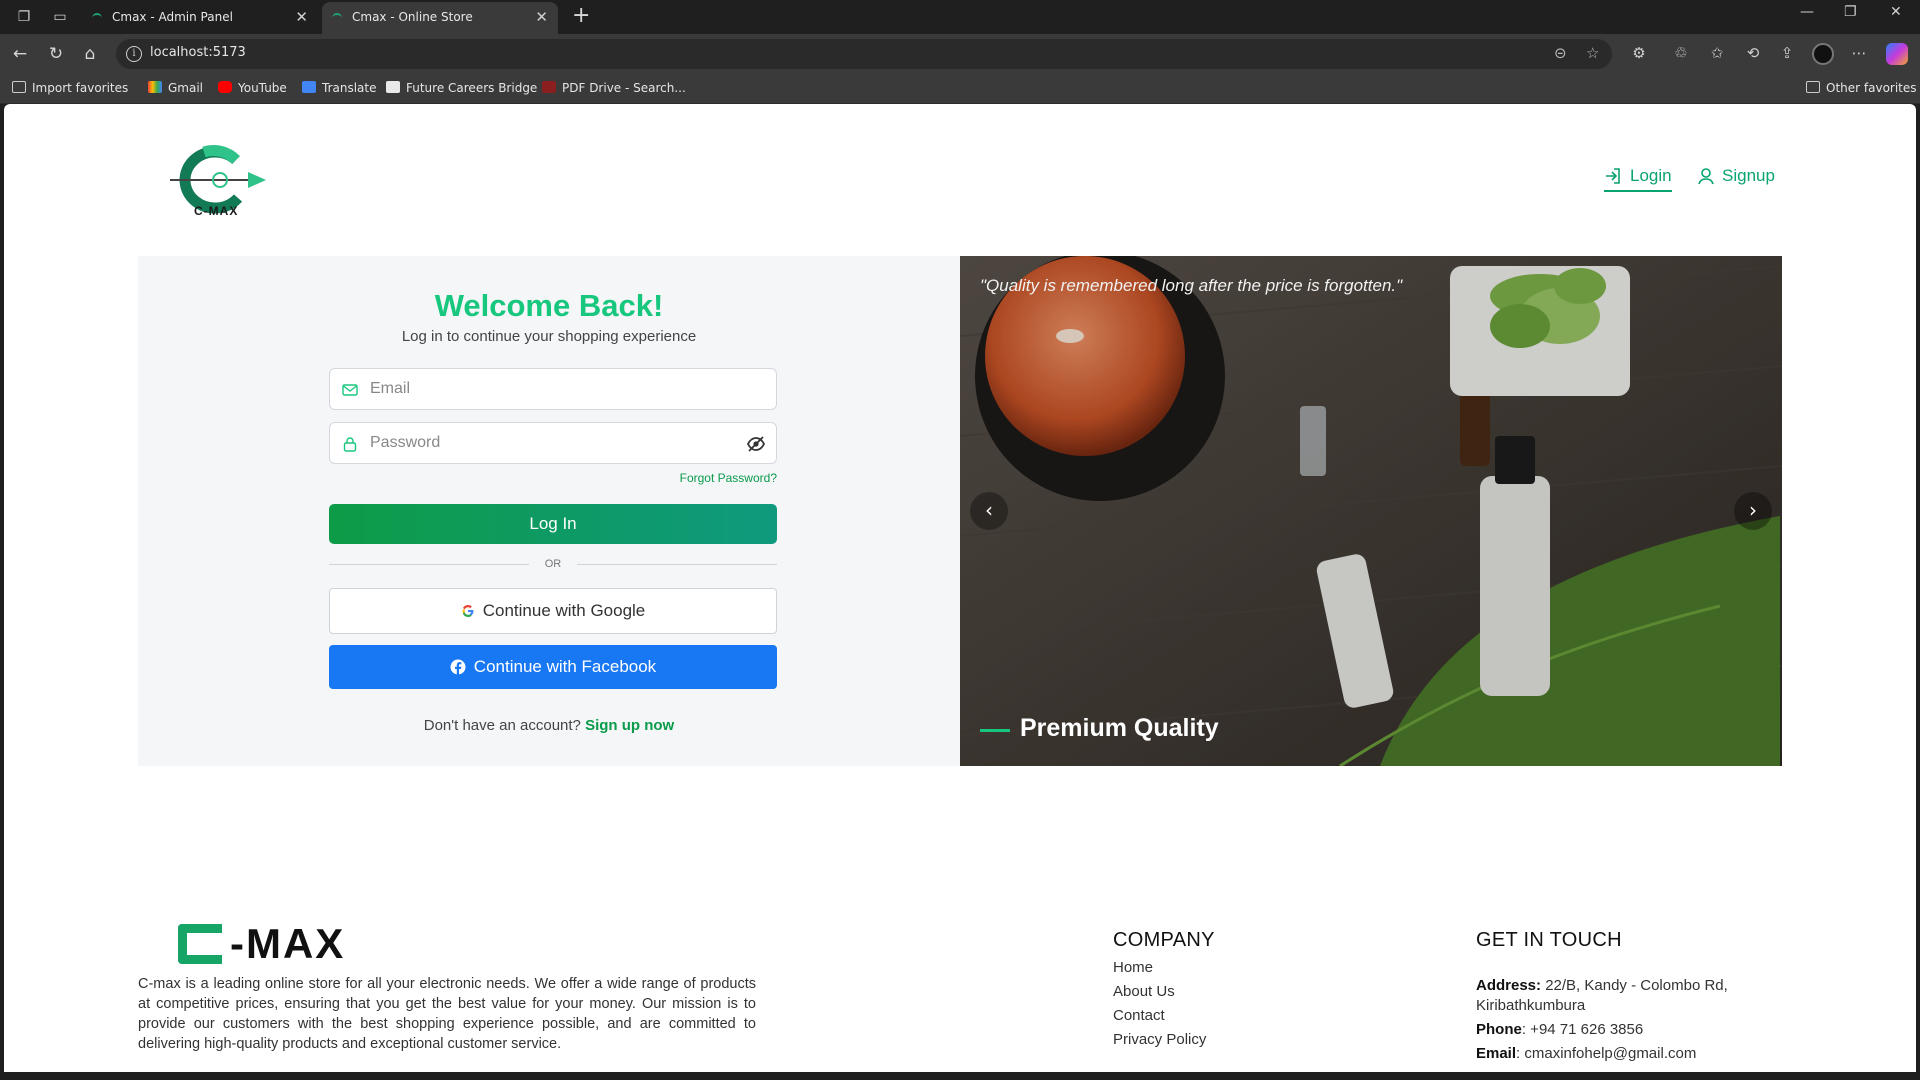 This screenshot has width=1920, height=1080. I want to click on url-text: localhost:5173, so click(198, 52).